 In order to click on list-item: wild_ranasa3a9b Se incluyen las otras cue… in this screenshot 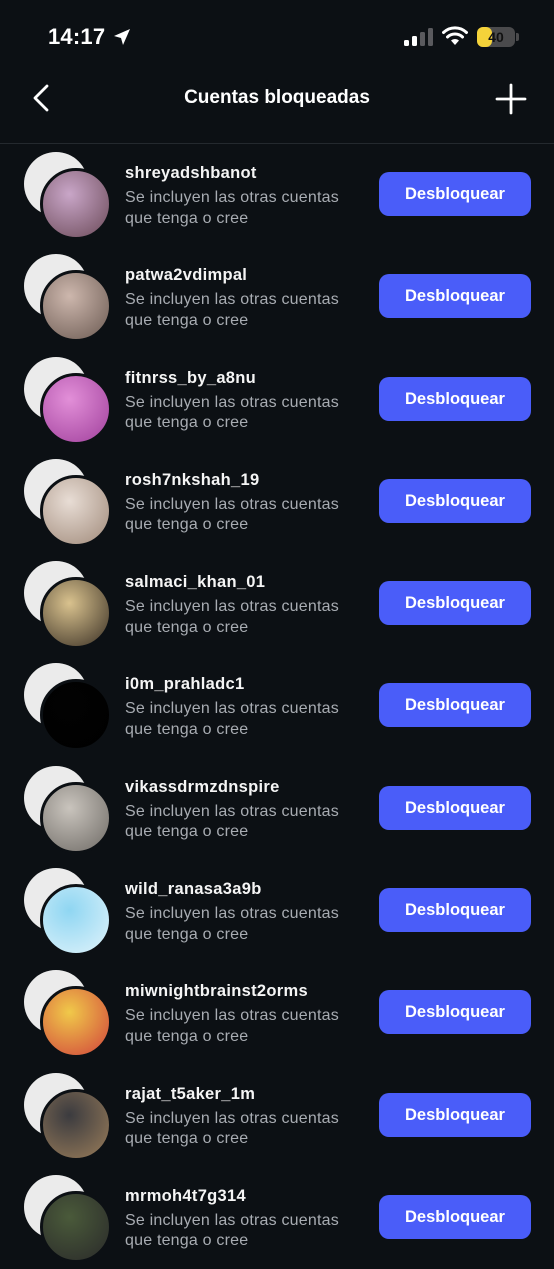, I will do `click(277, 911)`.